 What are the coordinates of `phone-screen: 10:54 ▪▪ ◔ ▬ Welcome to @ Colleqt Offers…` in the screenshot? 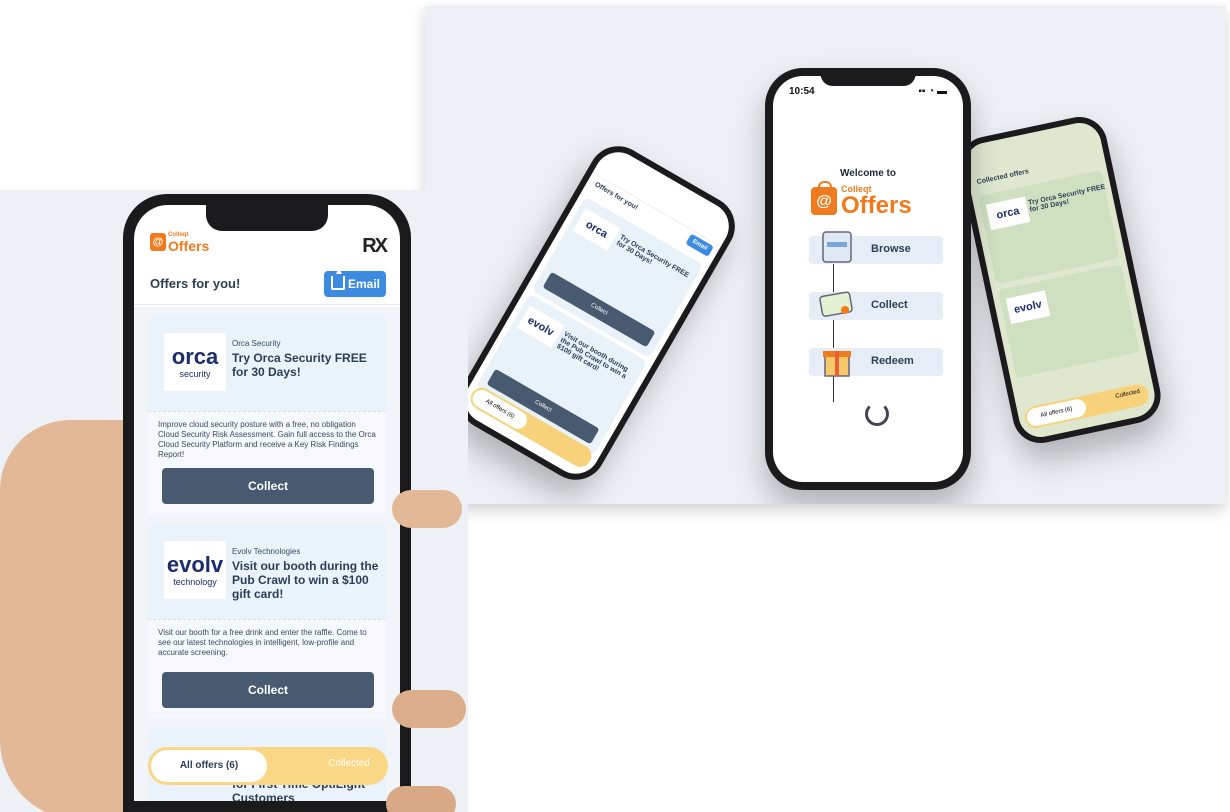 It's located at (868, 279).